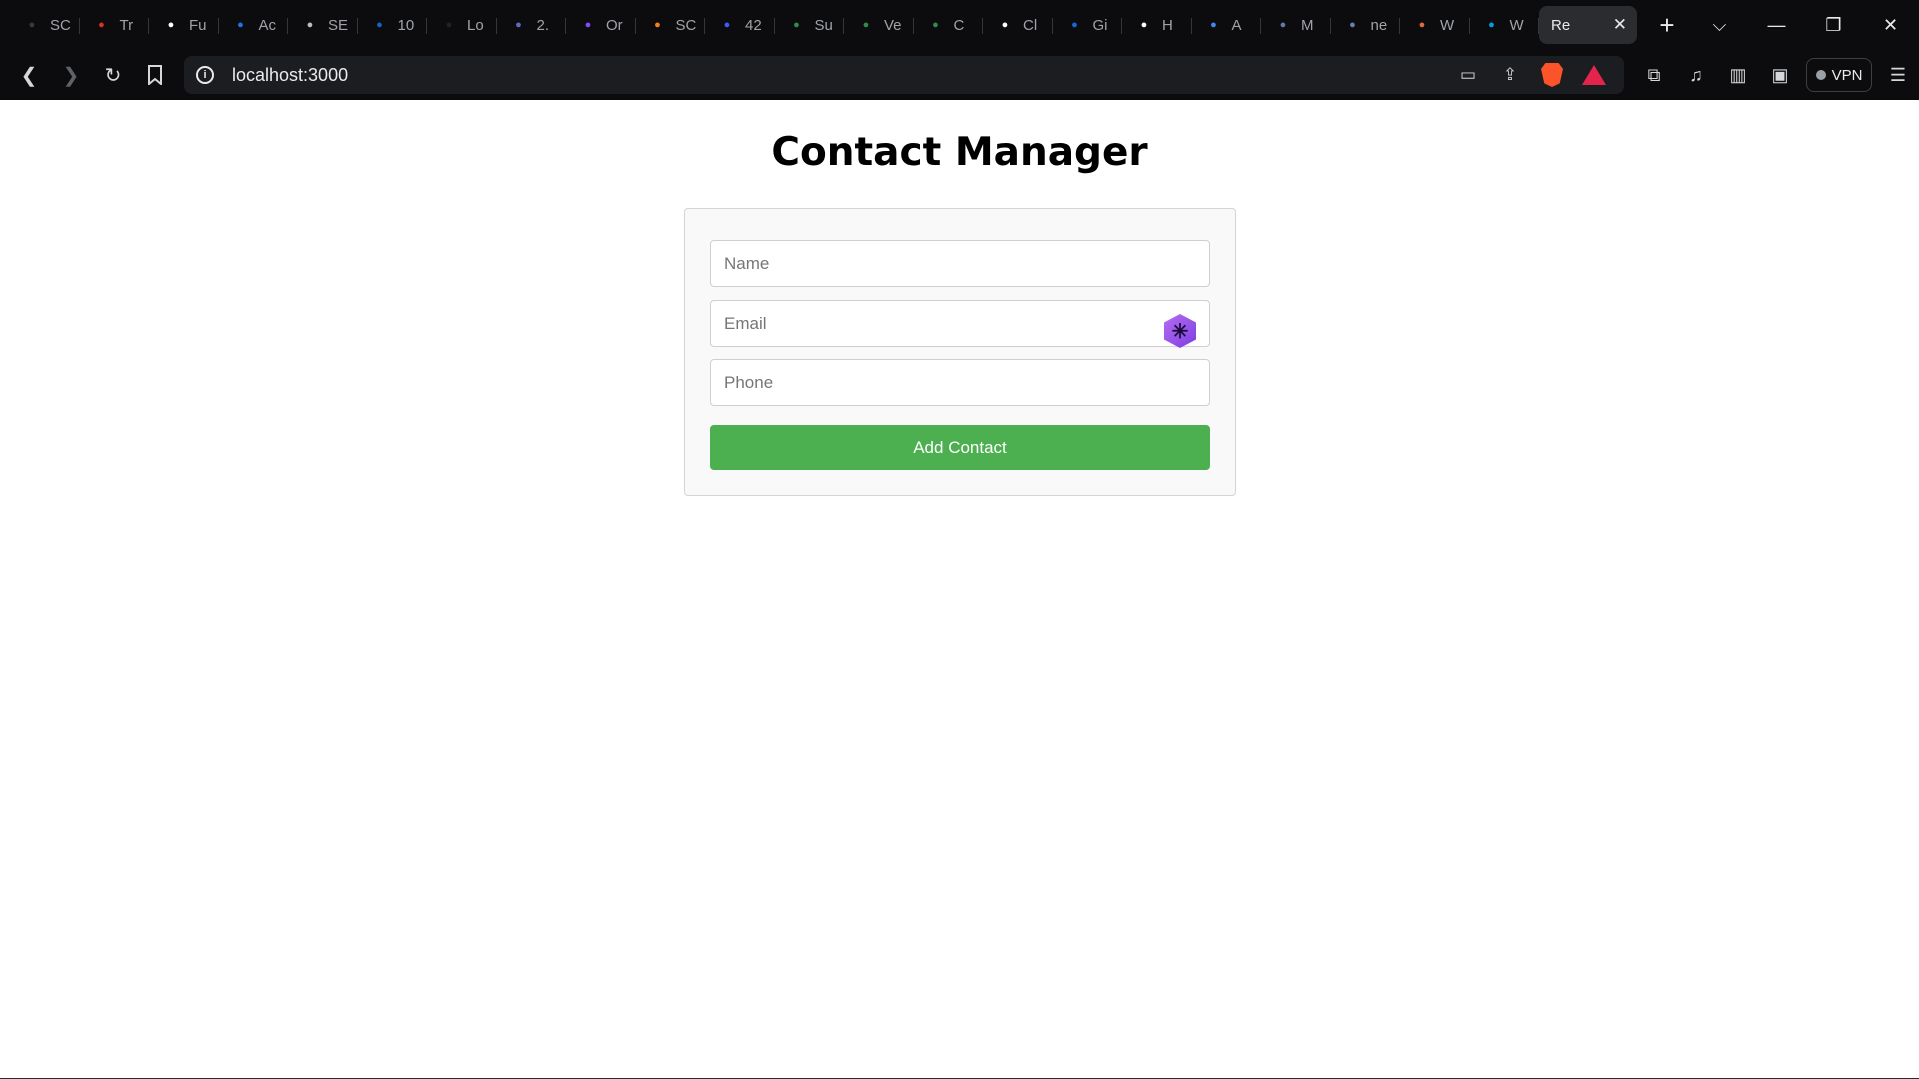 The height and width of the screenshot is (1079, 1919). What do you see at coordinates (1780, 75) in the screenshot?
I see `wallet-icon: ▣` at bounding box center [1780, 75].